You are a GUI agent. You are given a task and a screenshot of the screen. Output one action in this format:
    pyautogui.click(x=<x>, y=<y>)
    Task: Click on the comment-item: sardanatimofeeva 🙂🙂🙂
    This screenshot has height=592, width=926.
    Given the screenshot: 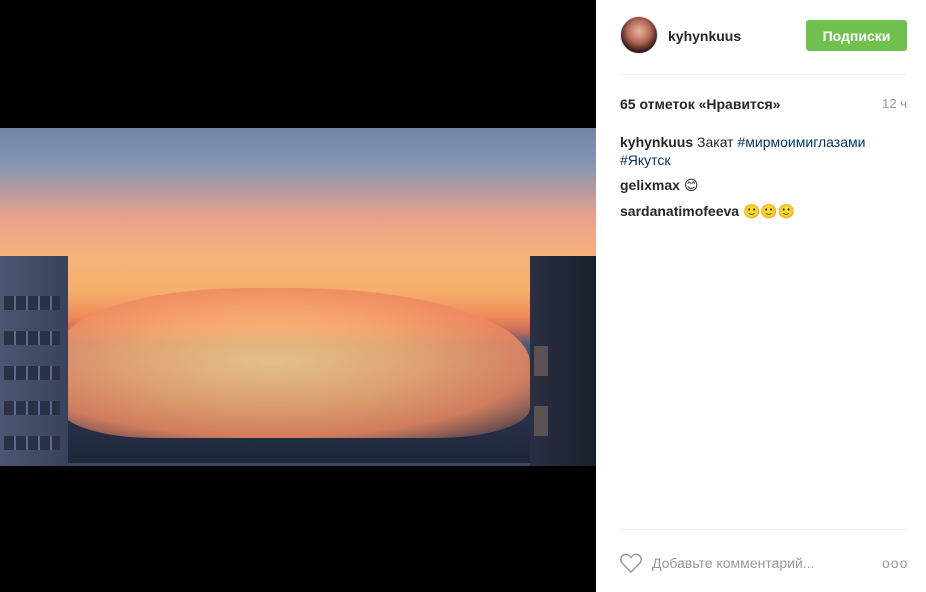 What is the action you would take?
    pyautogui.click(x=707, y=211)
    